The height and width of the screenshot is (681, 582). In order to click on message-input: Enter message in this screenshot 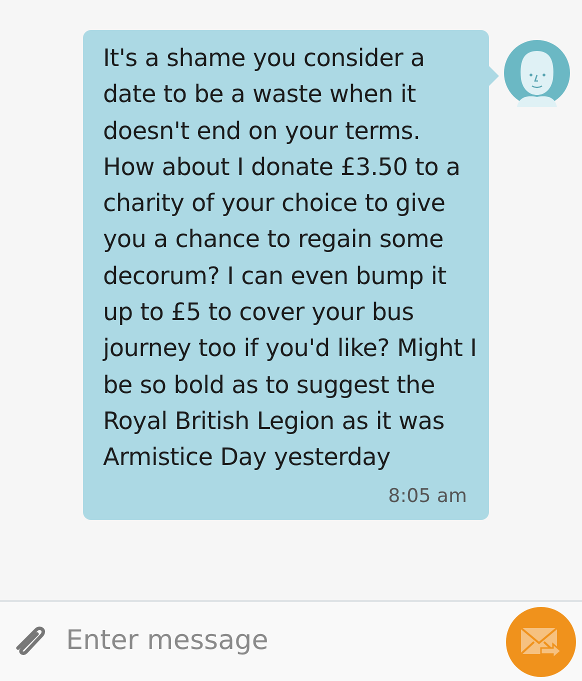, I will do `click(286, 641)`.